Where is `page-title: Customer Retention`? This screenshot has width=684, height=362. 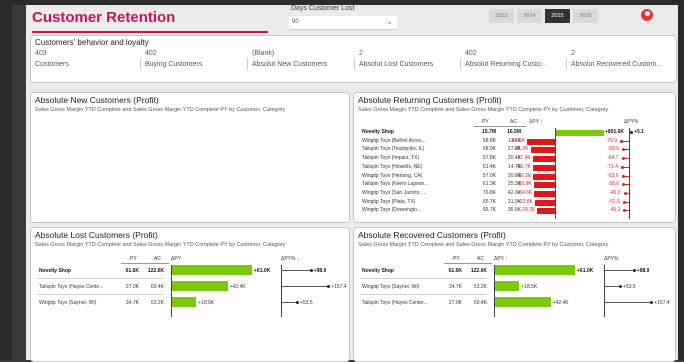 page-title: Customer Retention is located at coordinates (104, 17).